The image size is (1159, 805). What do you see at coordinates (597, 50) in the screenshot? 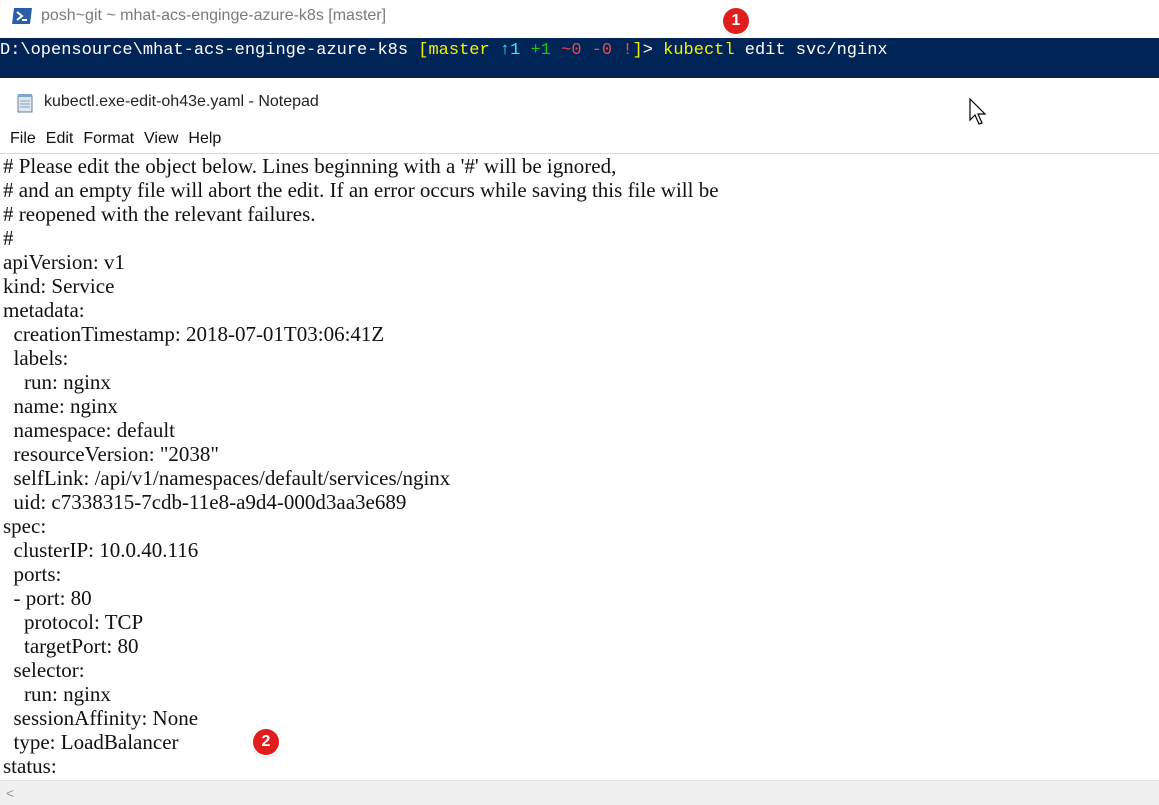
I see `prompt-deleted: -0` at bounding box center [597, 50].